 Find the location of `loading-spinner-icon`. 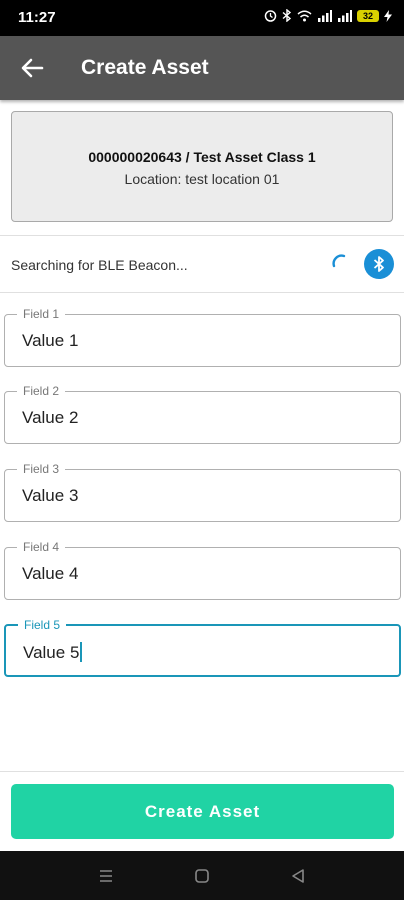

loading-spinner-icon is located at coordinates (339, 261).